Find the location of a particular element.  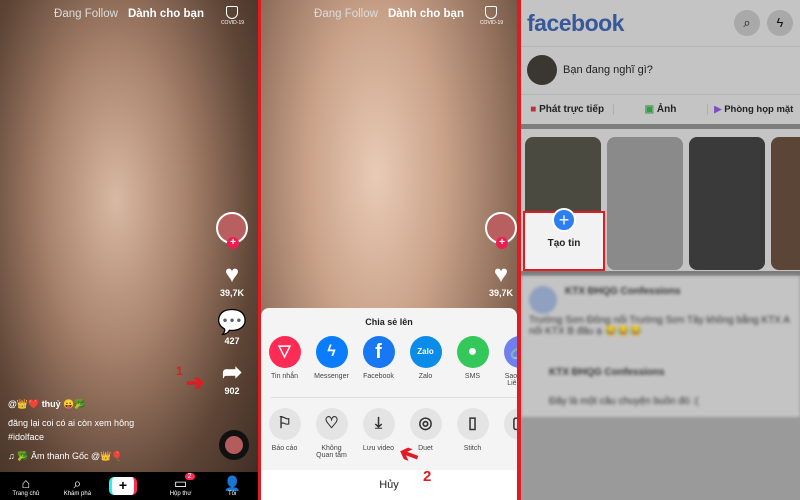

action-label: Không Quan tâm is located at coordinates (331, 452).